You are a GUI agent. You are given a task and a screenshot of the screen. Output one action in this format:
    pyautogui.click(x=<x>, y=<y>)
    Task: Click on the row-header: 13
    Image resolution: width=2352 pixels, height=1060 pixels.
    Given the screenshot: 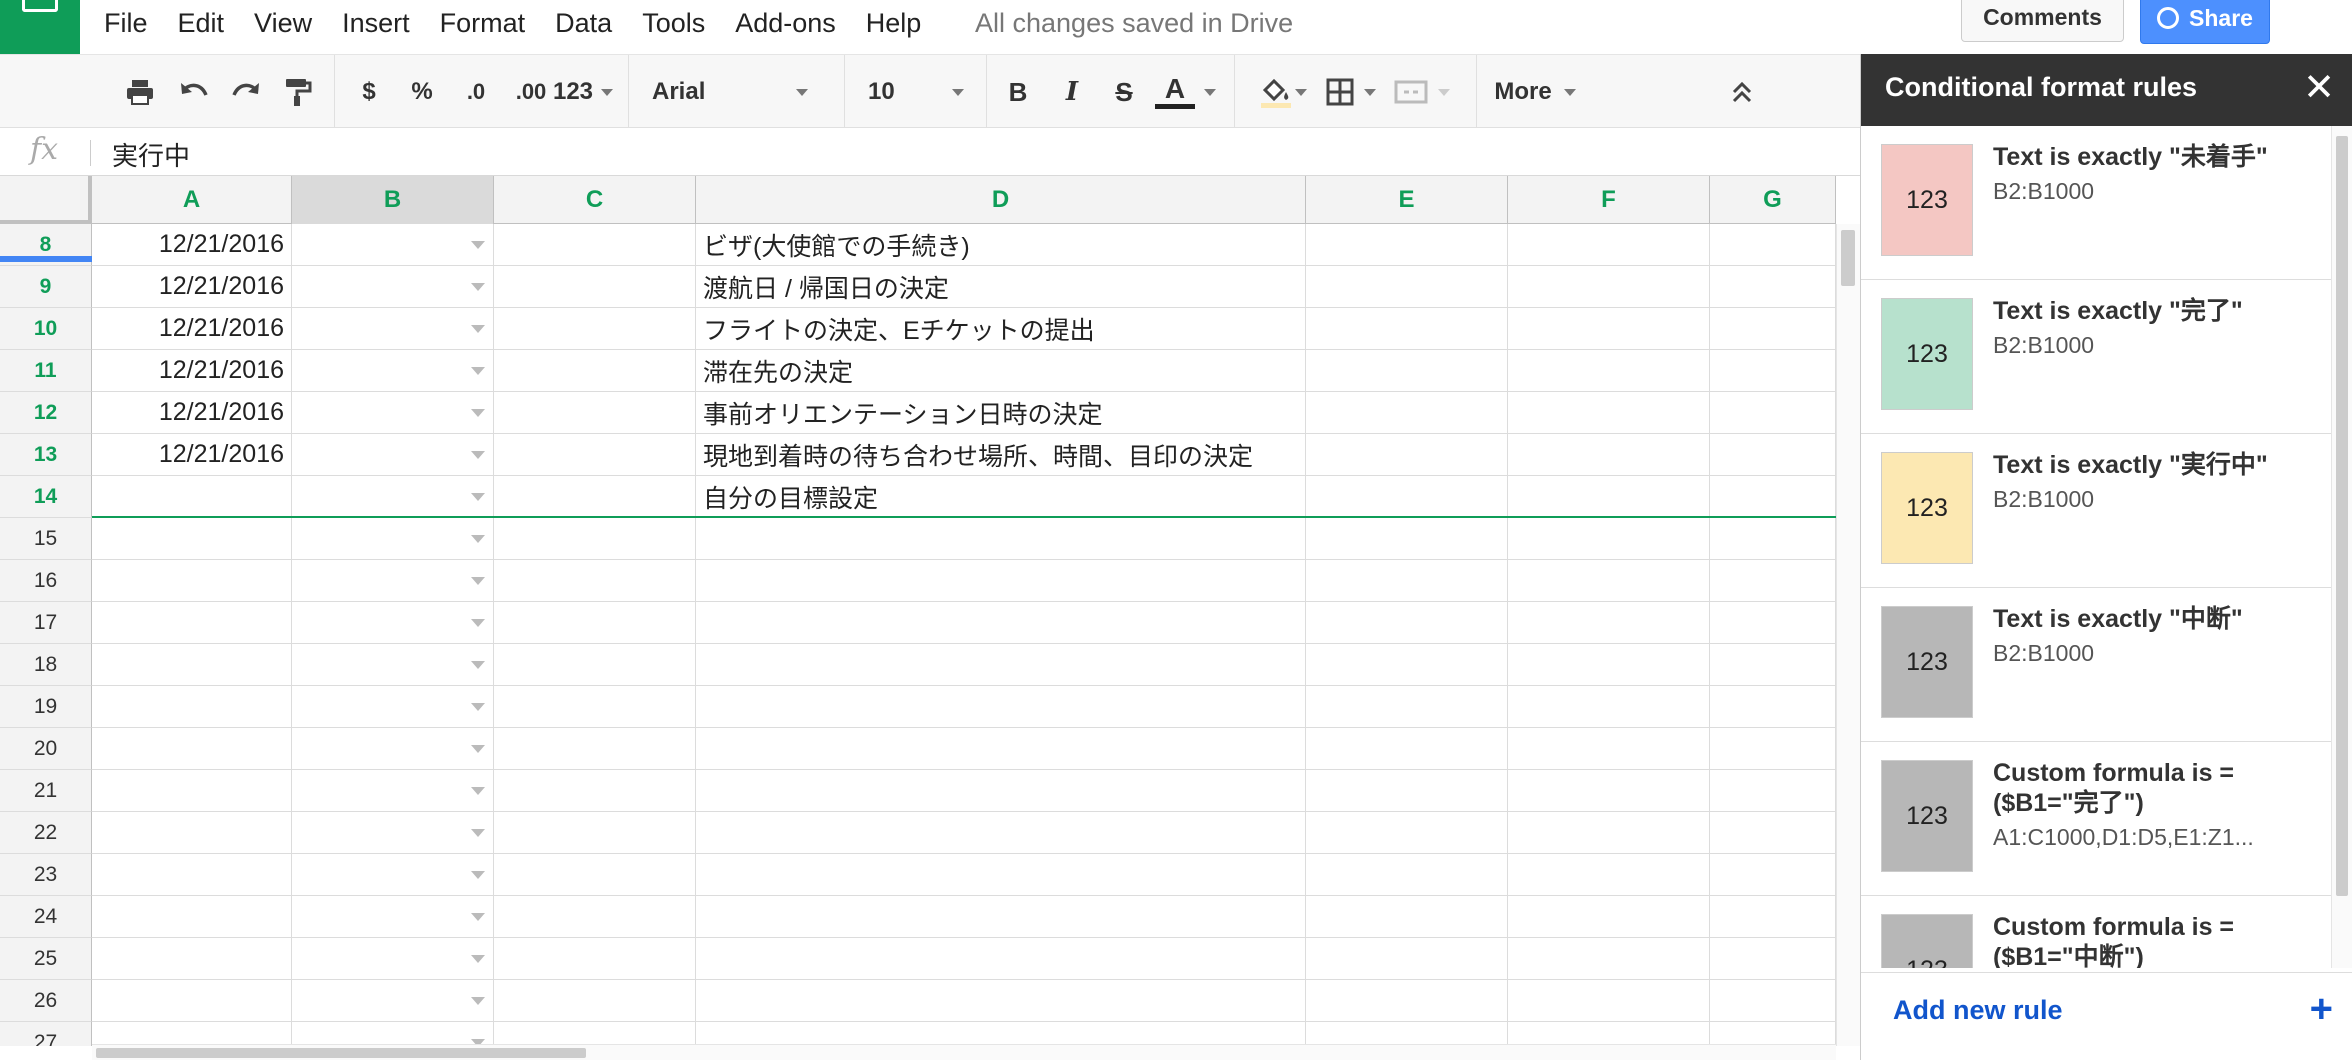 What is the action you would take?
    pyautogui.click(x=46, y=455)
    